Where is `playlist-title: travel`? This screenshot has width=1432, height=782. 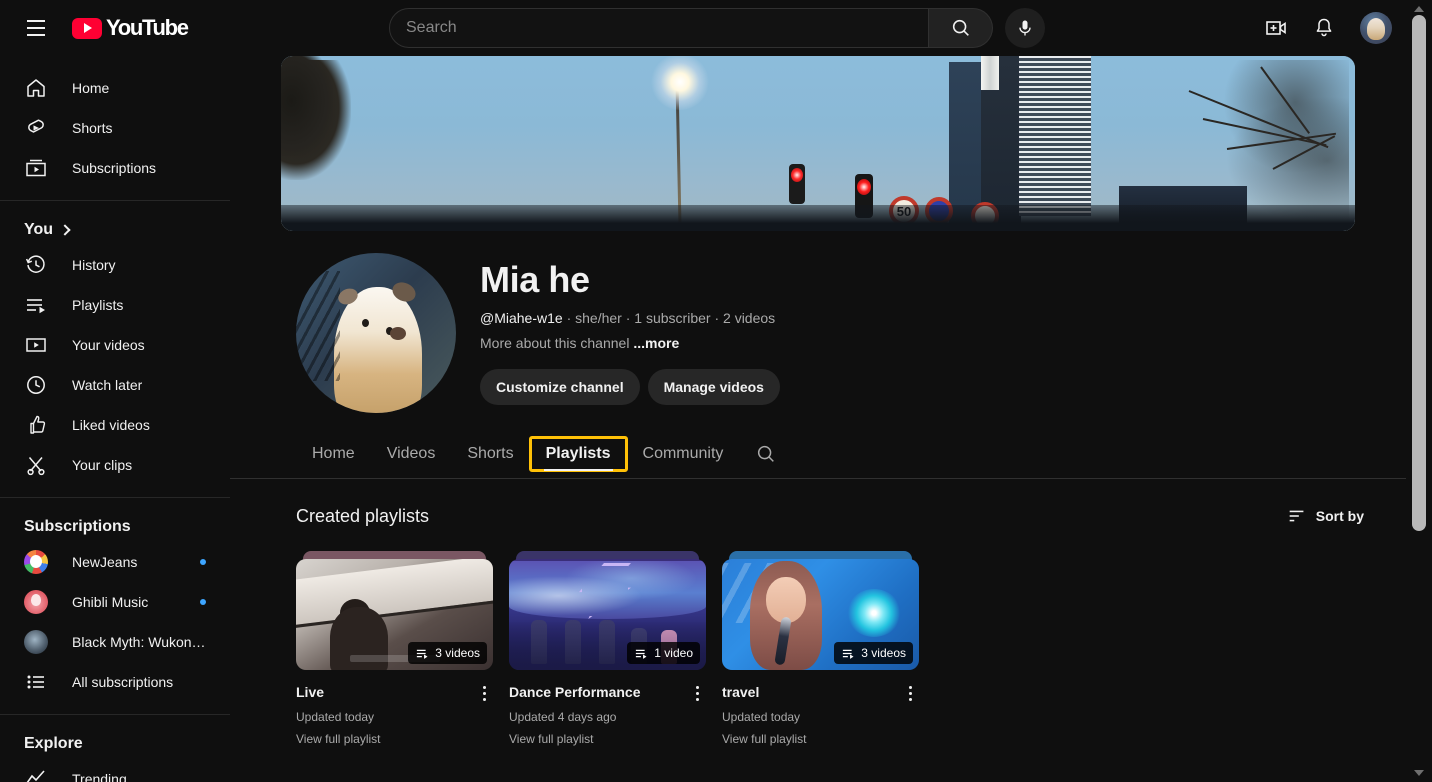 playlist-title: travel is located at coordinates (811, 692).